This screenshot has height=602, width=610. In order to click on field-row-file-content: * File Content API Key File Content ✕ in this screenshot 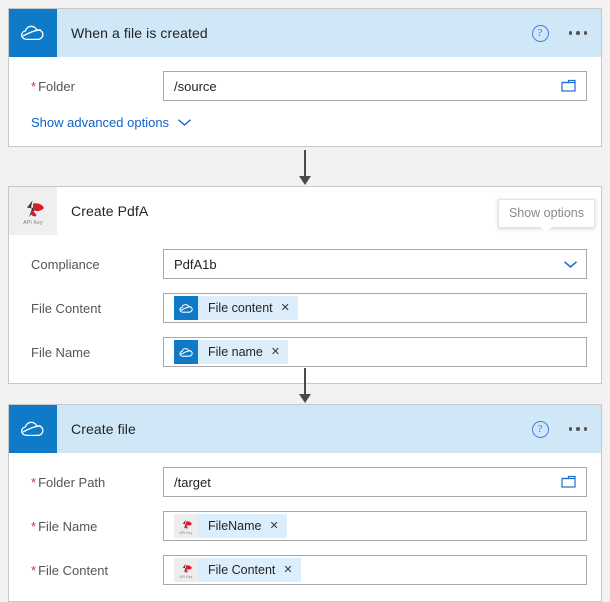, I will do `click(305, 570)`.